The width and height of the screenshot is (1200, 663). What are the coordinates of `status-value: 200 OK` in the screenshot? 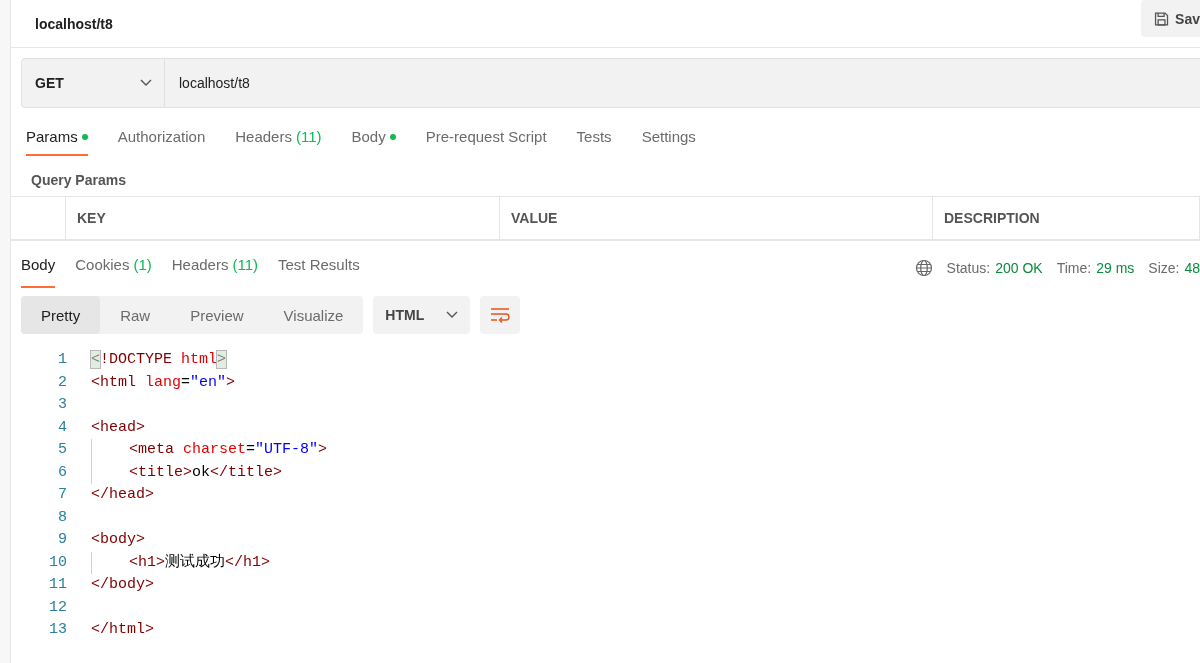 It's located at (1019, 268).